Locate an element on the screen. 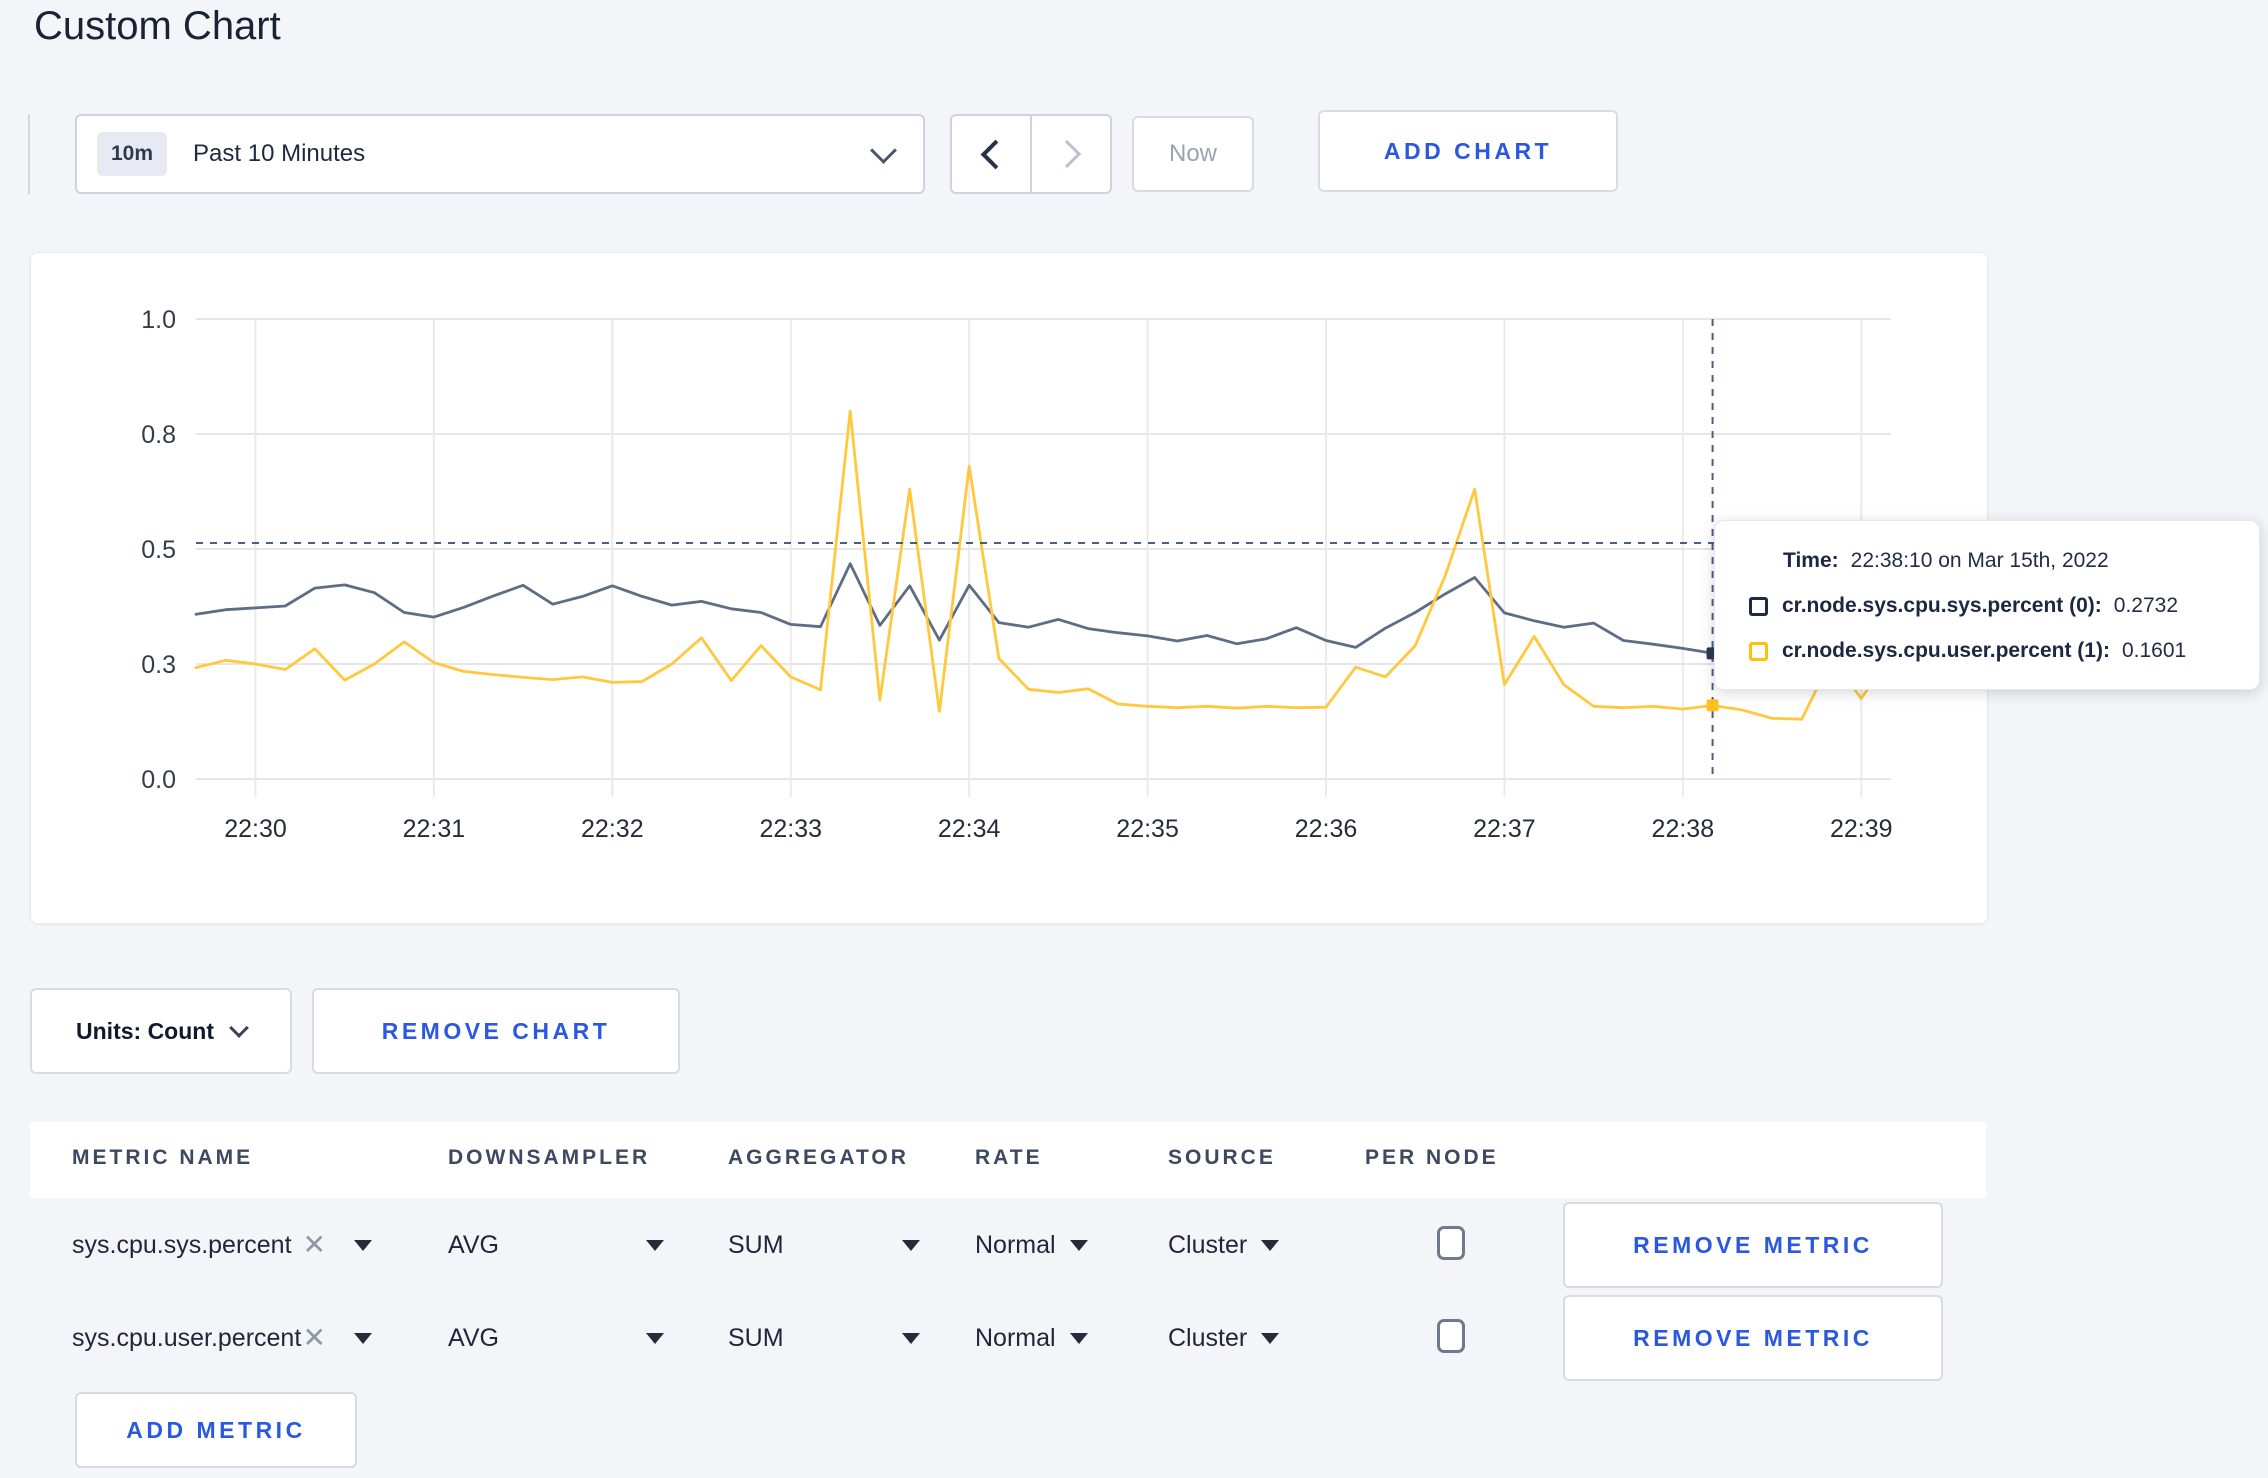  sys-percent-series-line is located at coordinates (1043, 608).